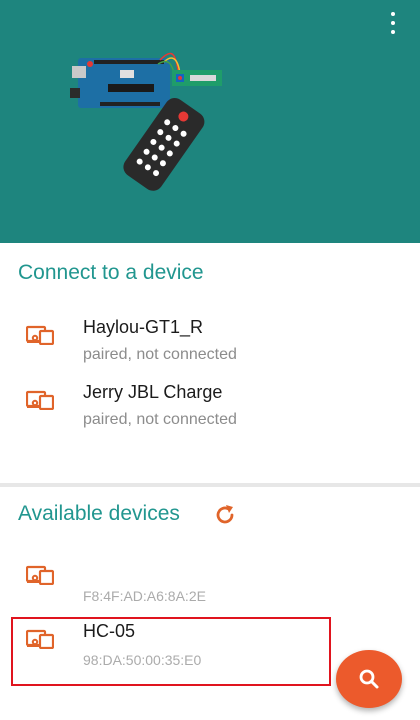  Describe the element at coordinates (225, 515) in the screenshot. I see `refresh-icon` at that location.